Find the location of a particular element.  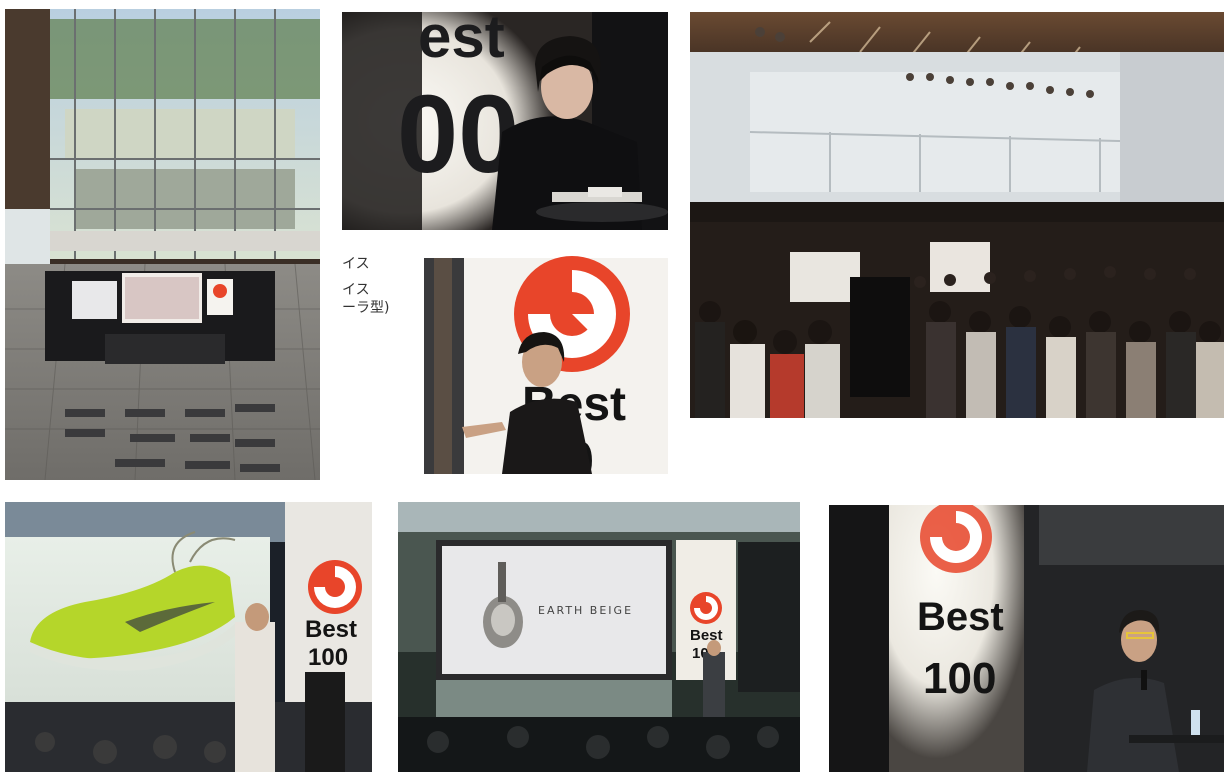

backdrop-text-top: est is located at coordinates (461, 41).